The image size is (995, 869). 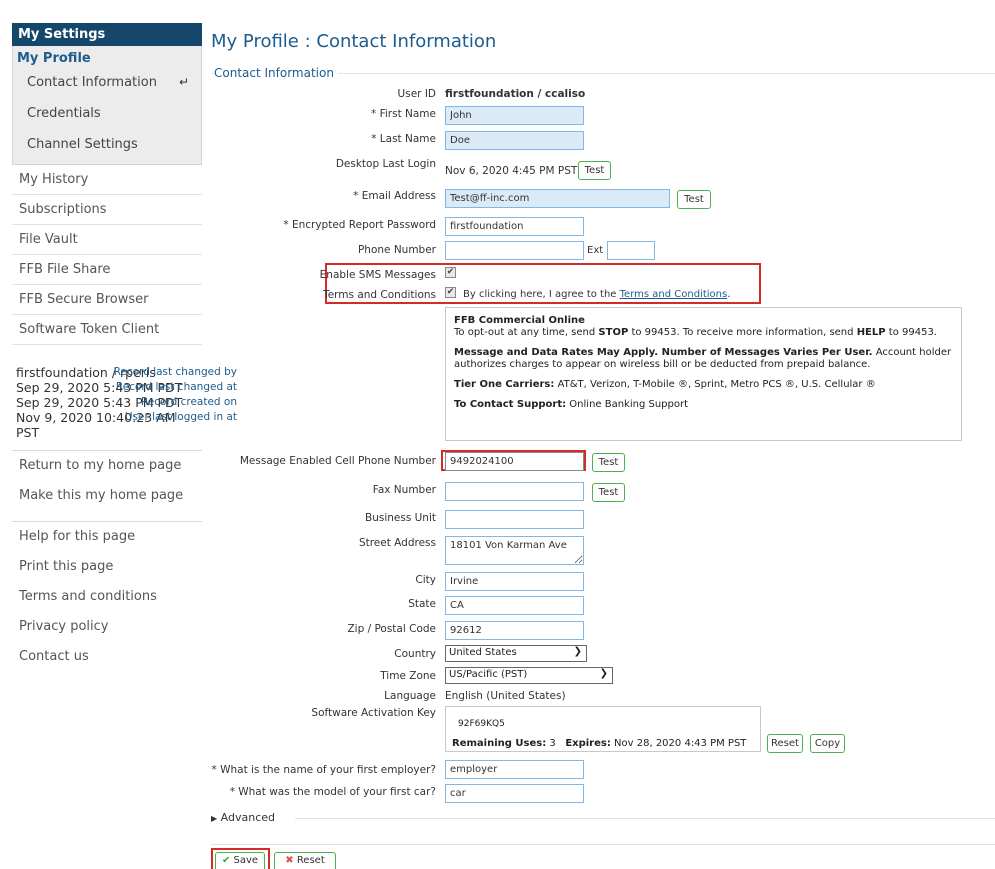 What do you see at coordinates (514, 793) in the screenshot?
I see `car-answer-input` at bounding box center [514, 793].